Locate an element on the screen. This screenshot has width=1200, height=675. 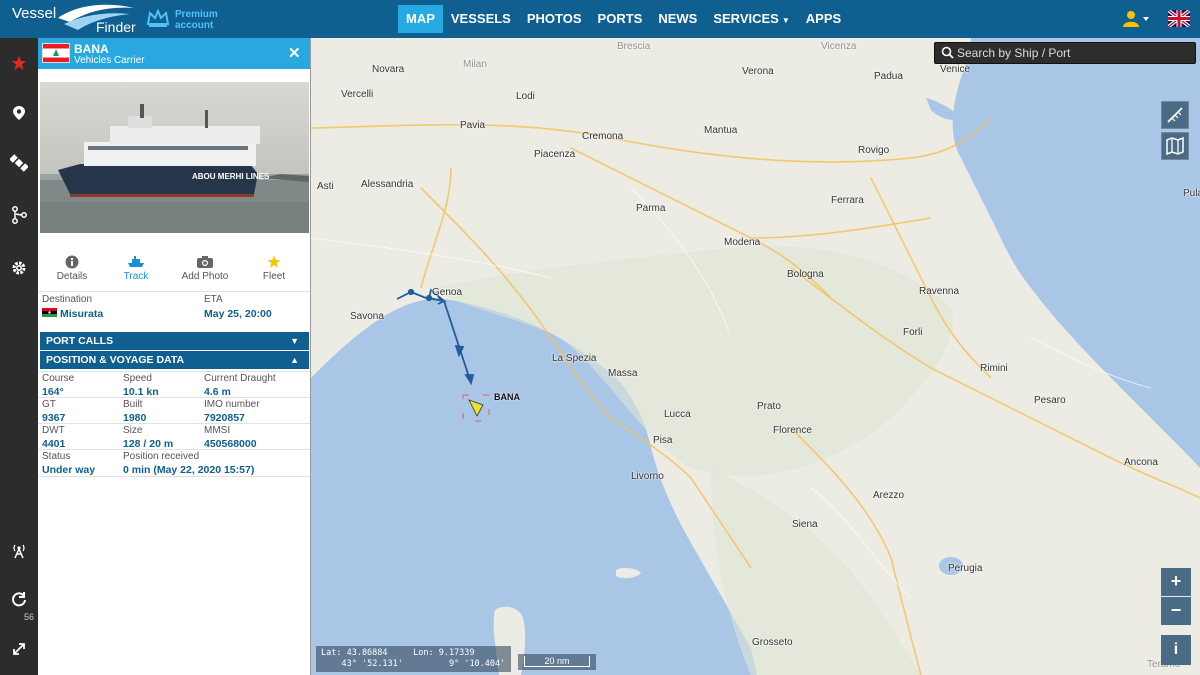
tab-details-label: Details is located at coordinates (72, 276).